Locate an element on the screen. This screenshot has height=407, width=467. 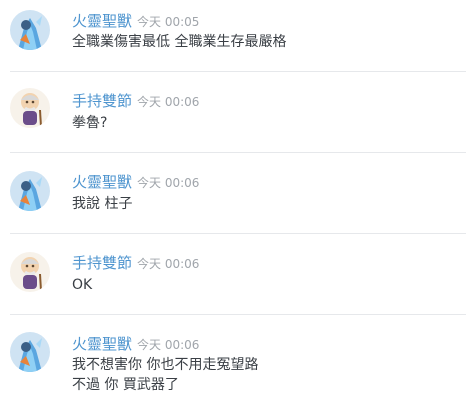
message-text: 不過 你 買武器了 is located at coordinates (125, 385).